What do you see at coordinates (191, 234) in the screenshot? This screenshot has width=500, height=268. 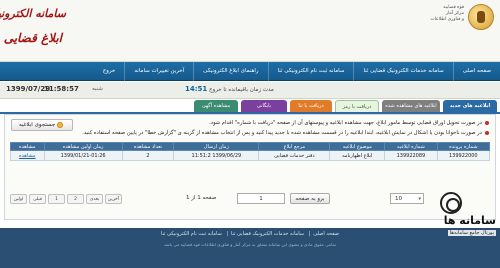 I see `footer-link: سامانه ثبت نام الکترونیکی ثنا` at bounding box center [191, 234].